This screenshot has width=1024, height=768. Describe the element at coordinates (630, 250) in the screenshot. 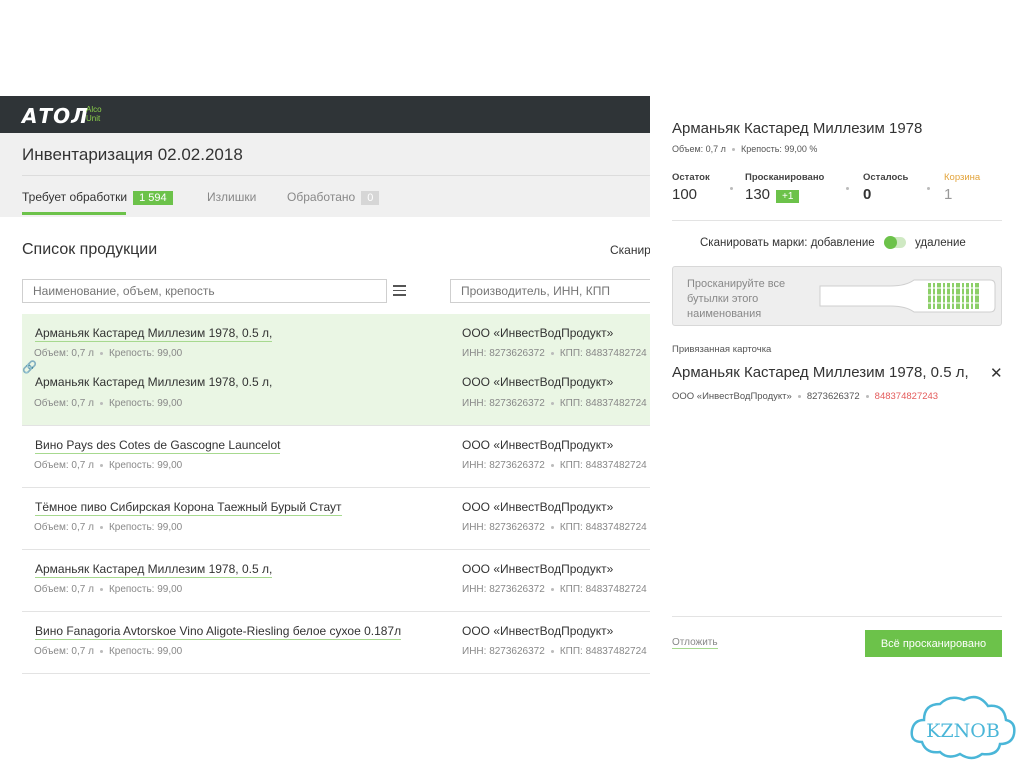

I see `scan-link: Сканир` at that location.